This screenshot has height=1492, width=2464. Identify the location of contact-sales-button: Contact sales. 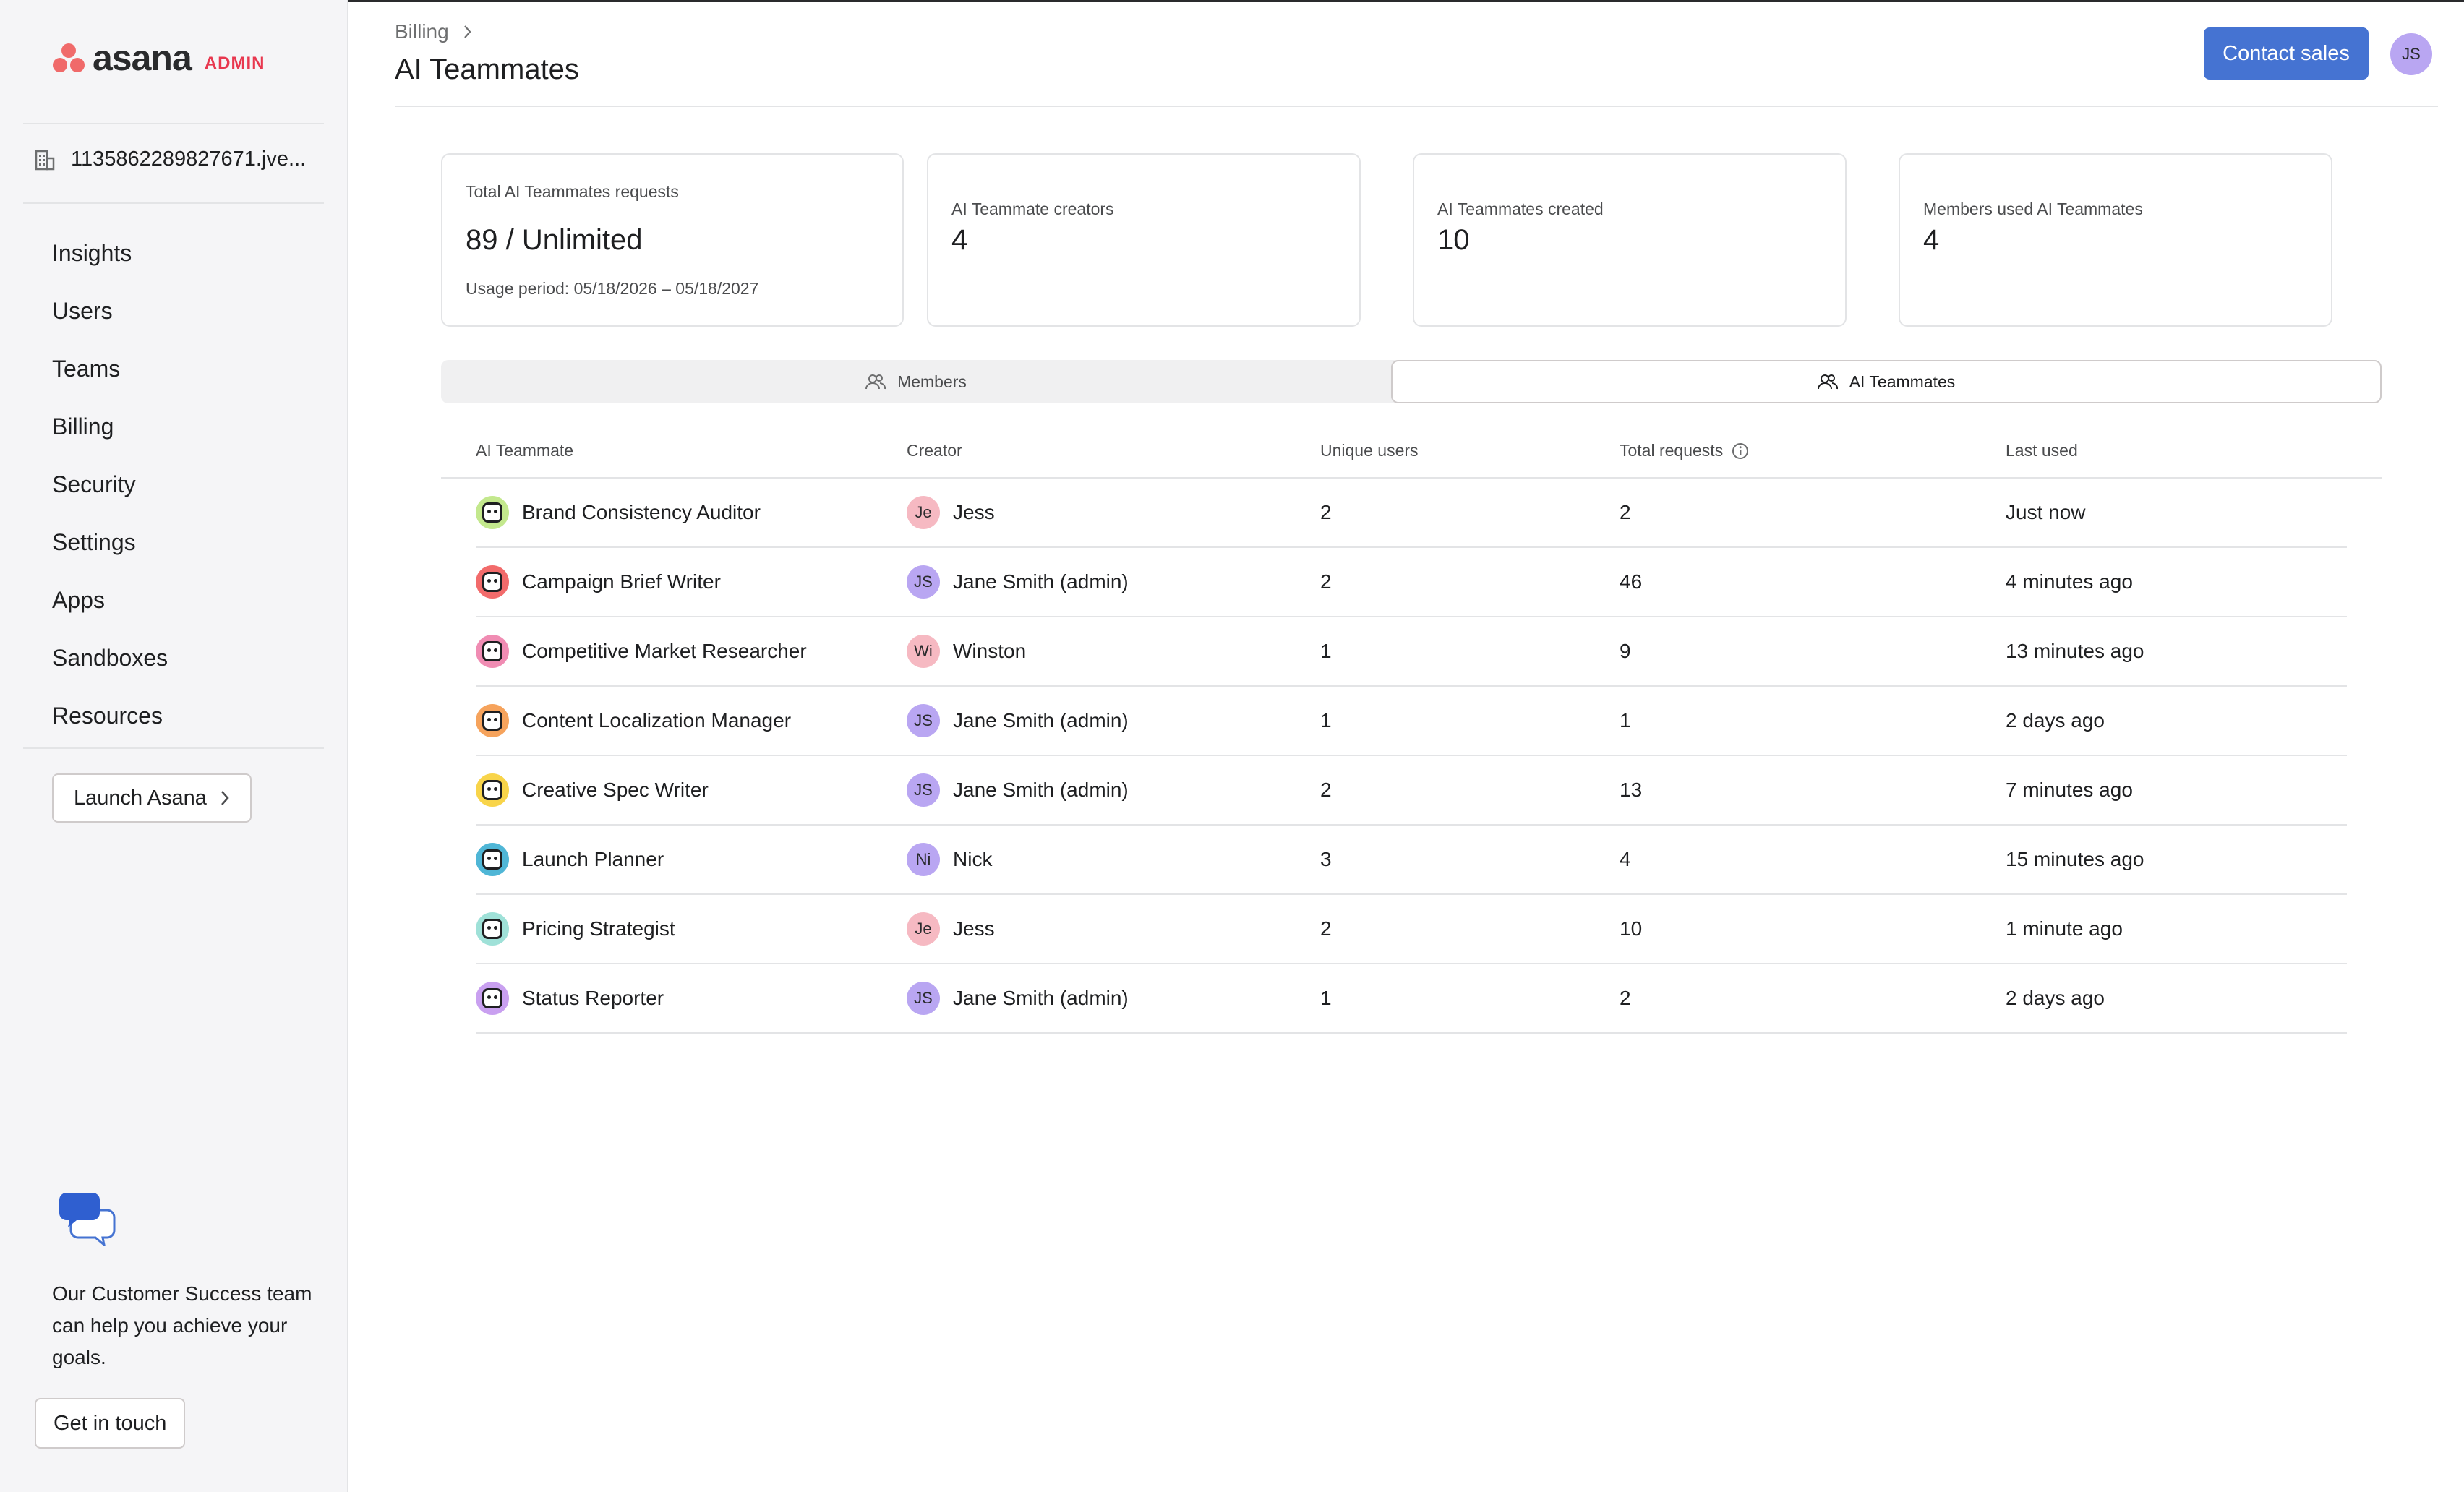
(2286, 53).